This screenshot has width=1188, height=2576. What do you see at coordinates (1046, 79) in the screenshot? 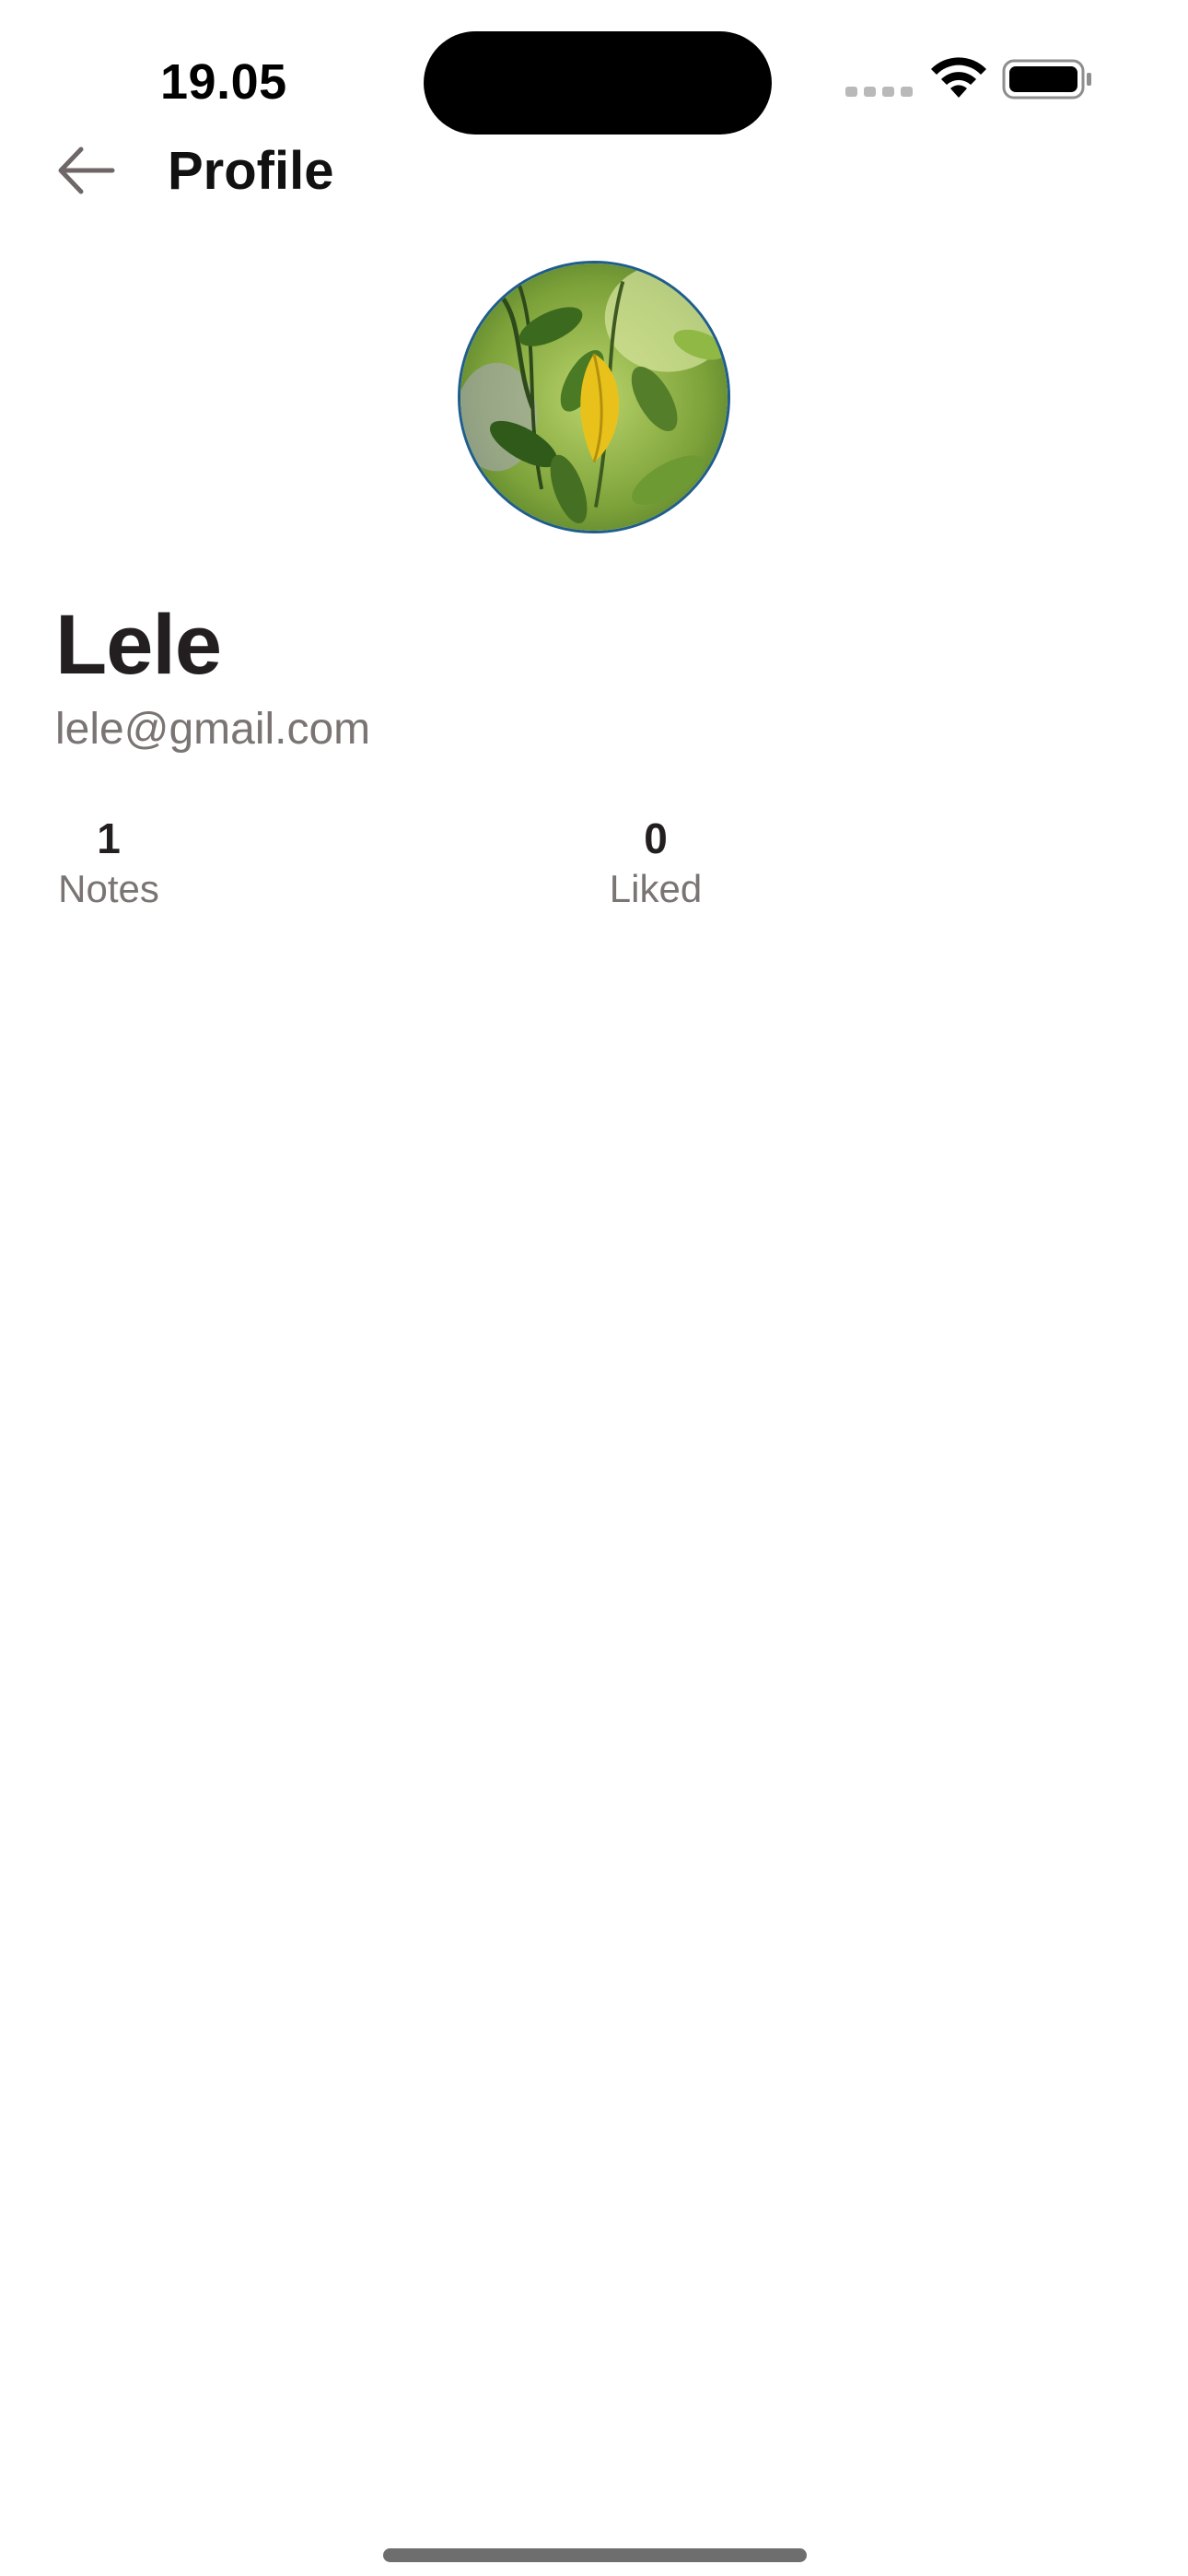
I see `battery-icon` at bounding box center [1046, 79].